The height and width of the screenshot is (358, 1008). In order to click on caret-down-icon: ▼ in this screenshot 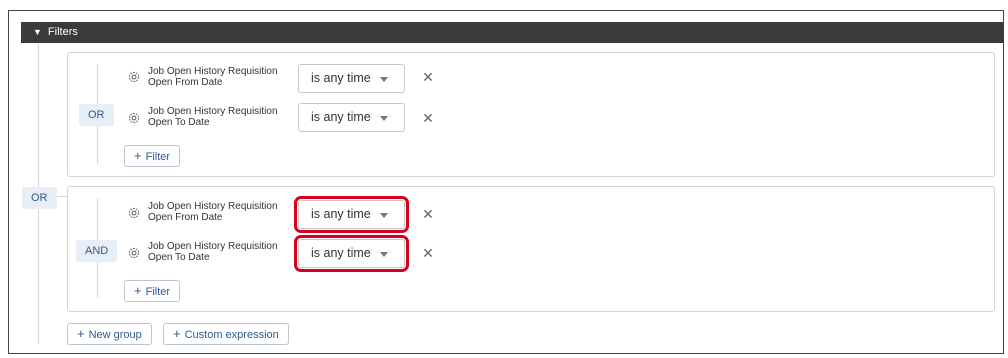, I will do `click(37, 32)`.